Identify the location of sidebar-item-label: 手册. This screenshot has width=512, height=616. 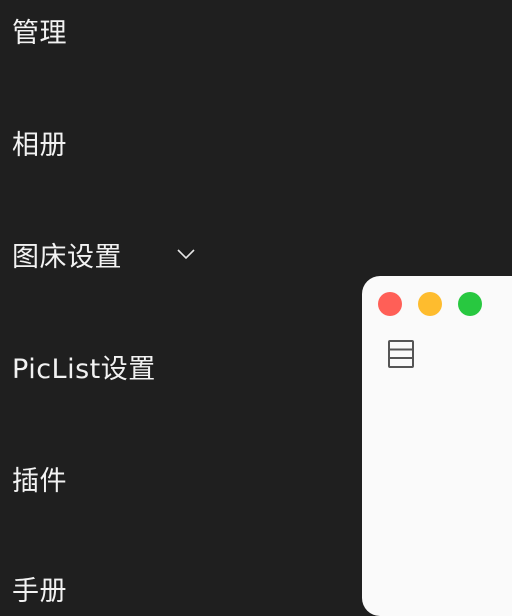
(39, 591).